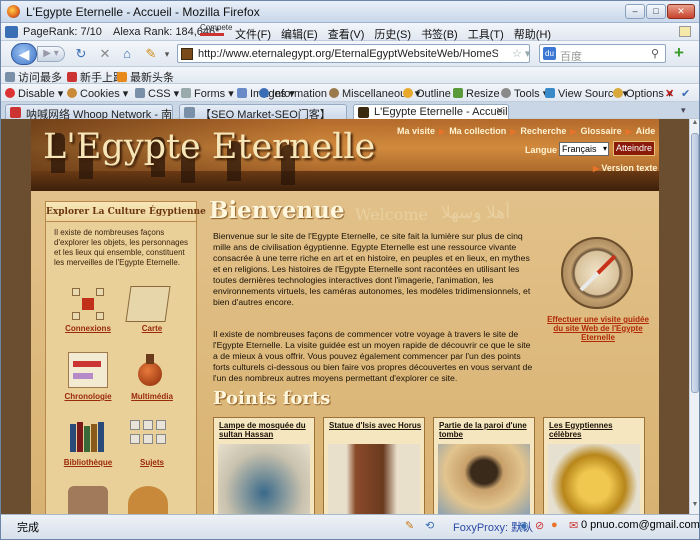  What do you see at coordinates (584, 149) in the screenshot?
I see `language-select: Français ▾` at bounding box center [584, 149].